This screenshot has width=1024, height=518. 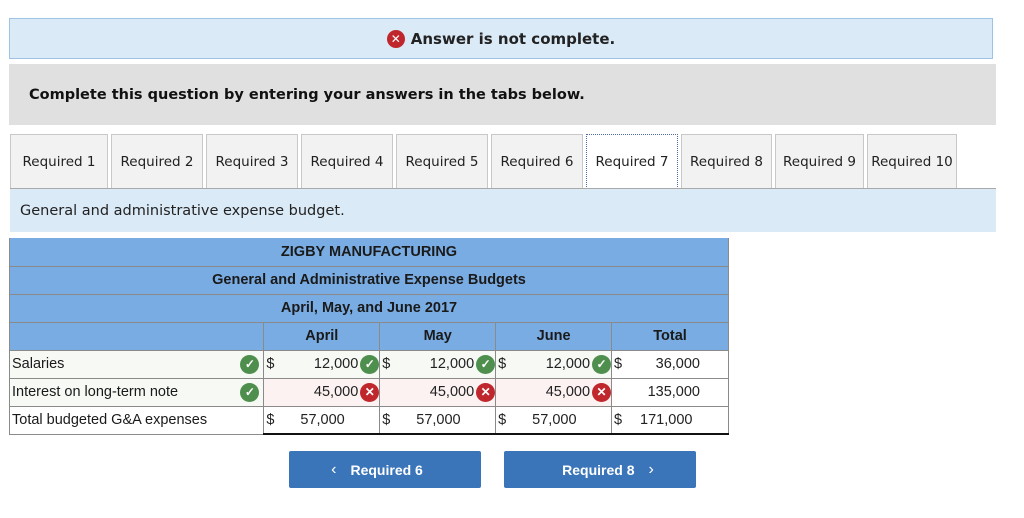 I want to click on salaries-june-input: 12,000, so click(x=551, y=364).